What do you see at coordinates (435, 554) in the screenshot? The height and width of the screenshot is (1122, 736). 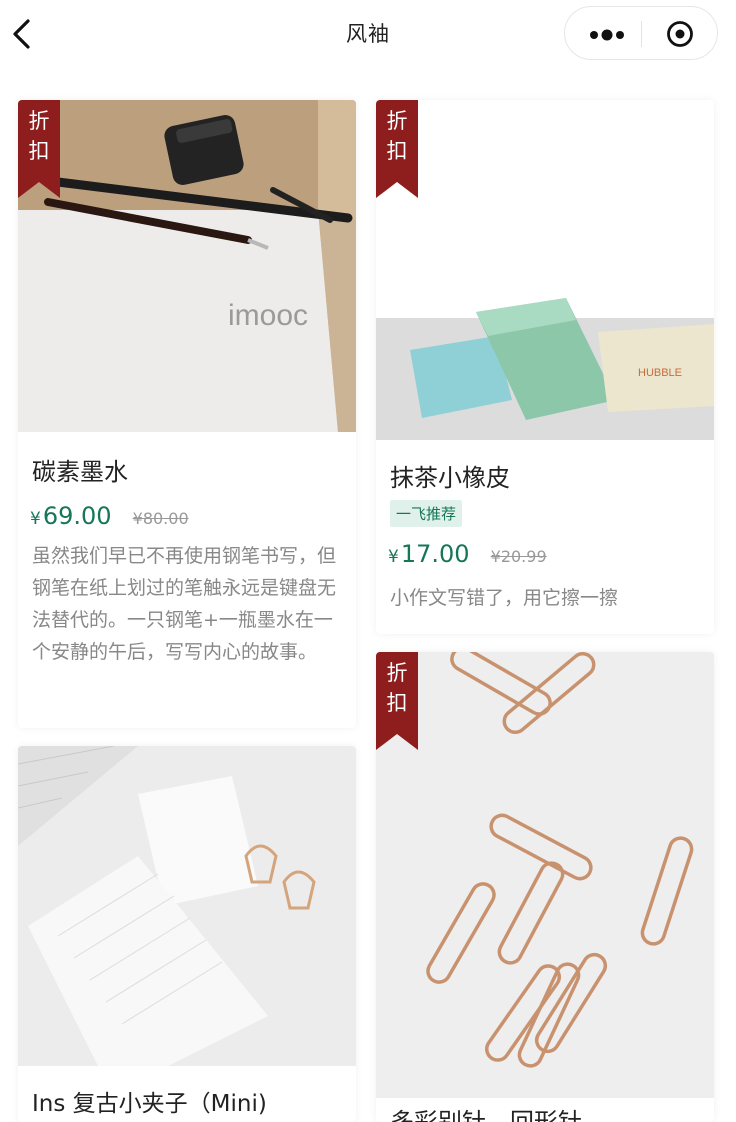 I see `price-value: 17.00` at bounding box center [435, 554].